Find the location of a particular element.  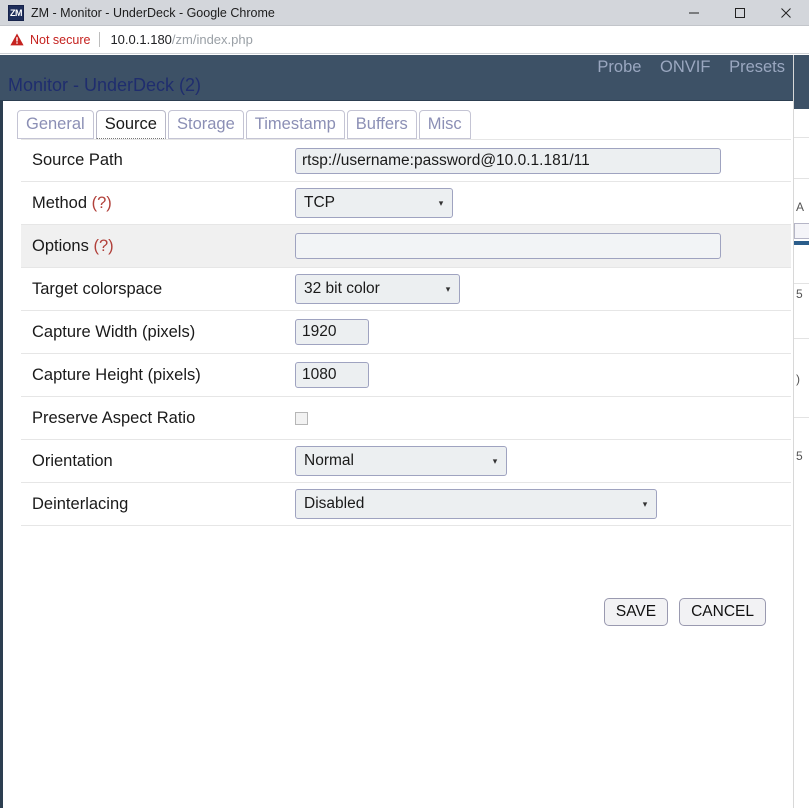

tab-general: General is located at coordinates (55, 124).